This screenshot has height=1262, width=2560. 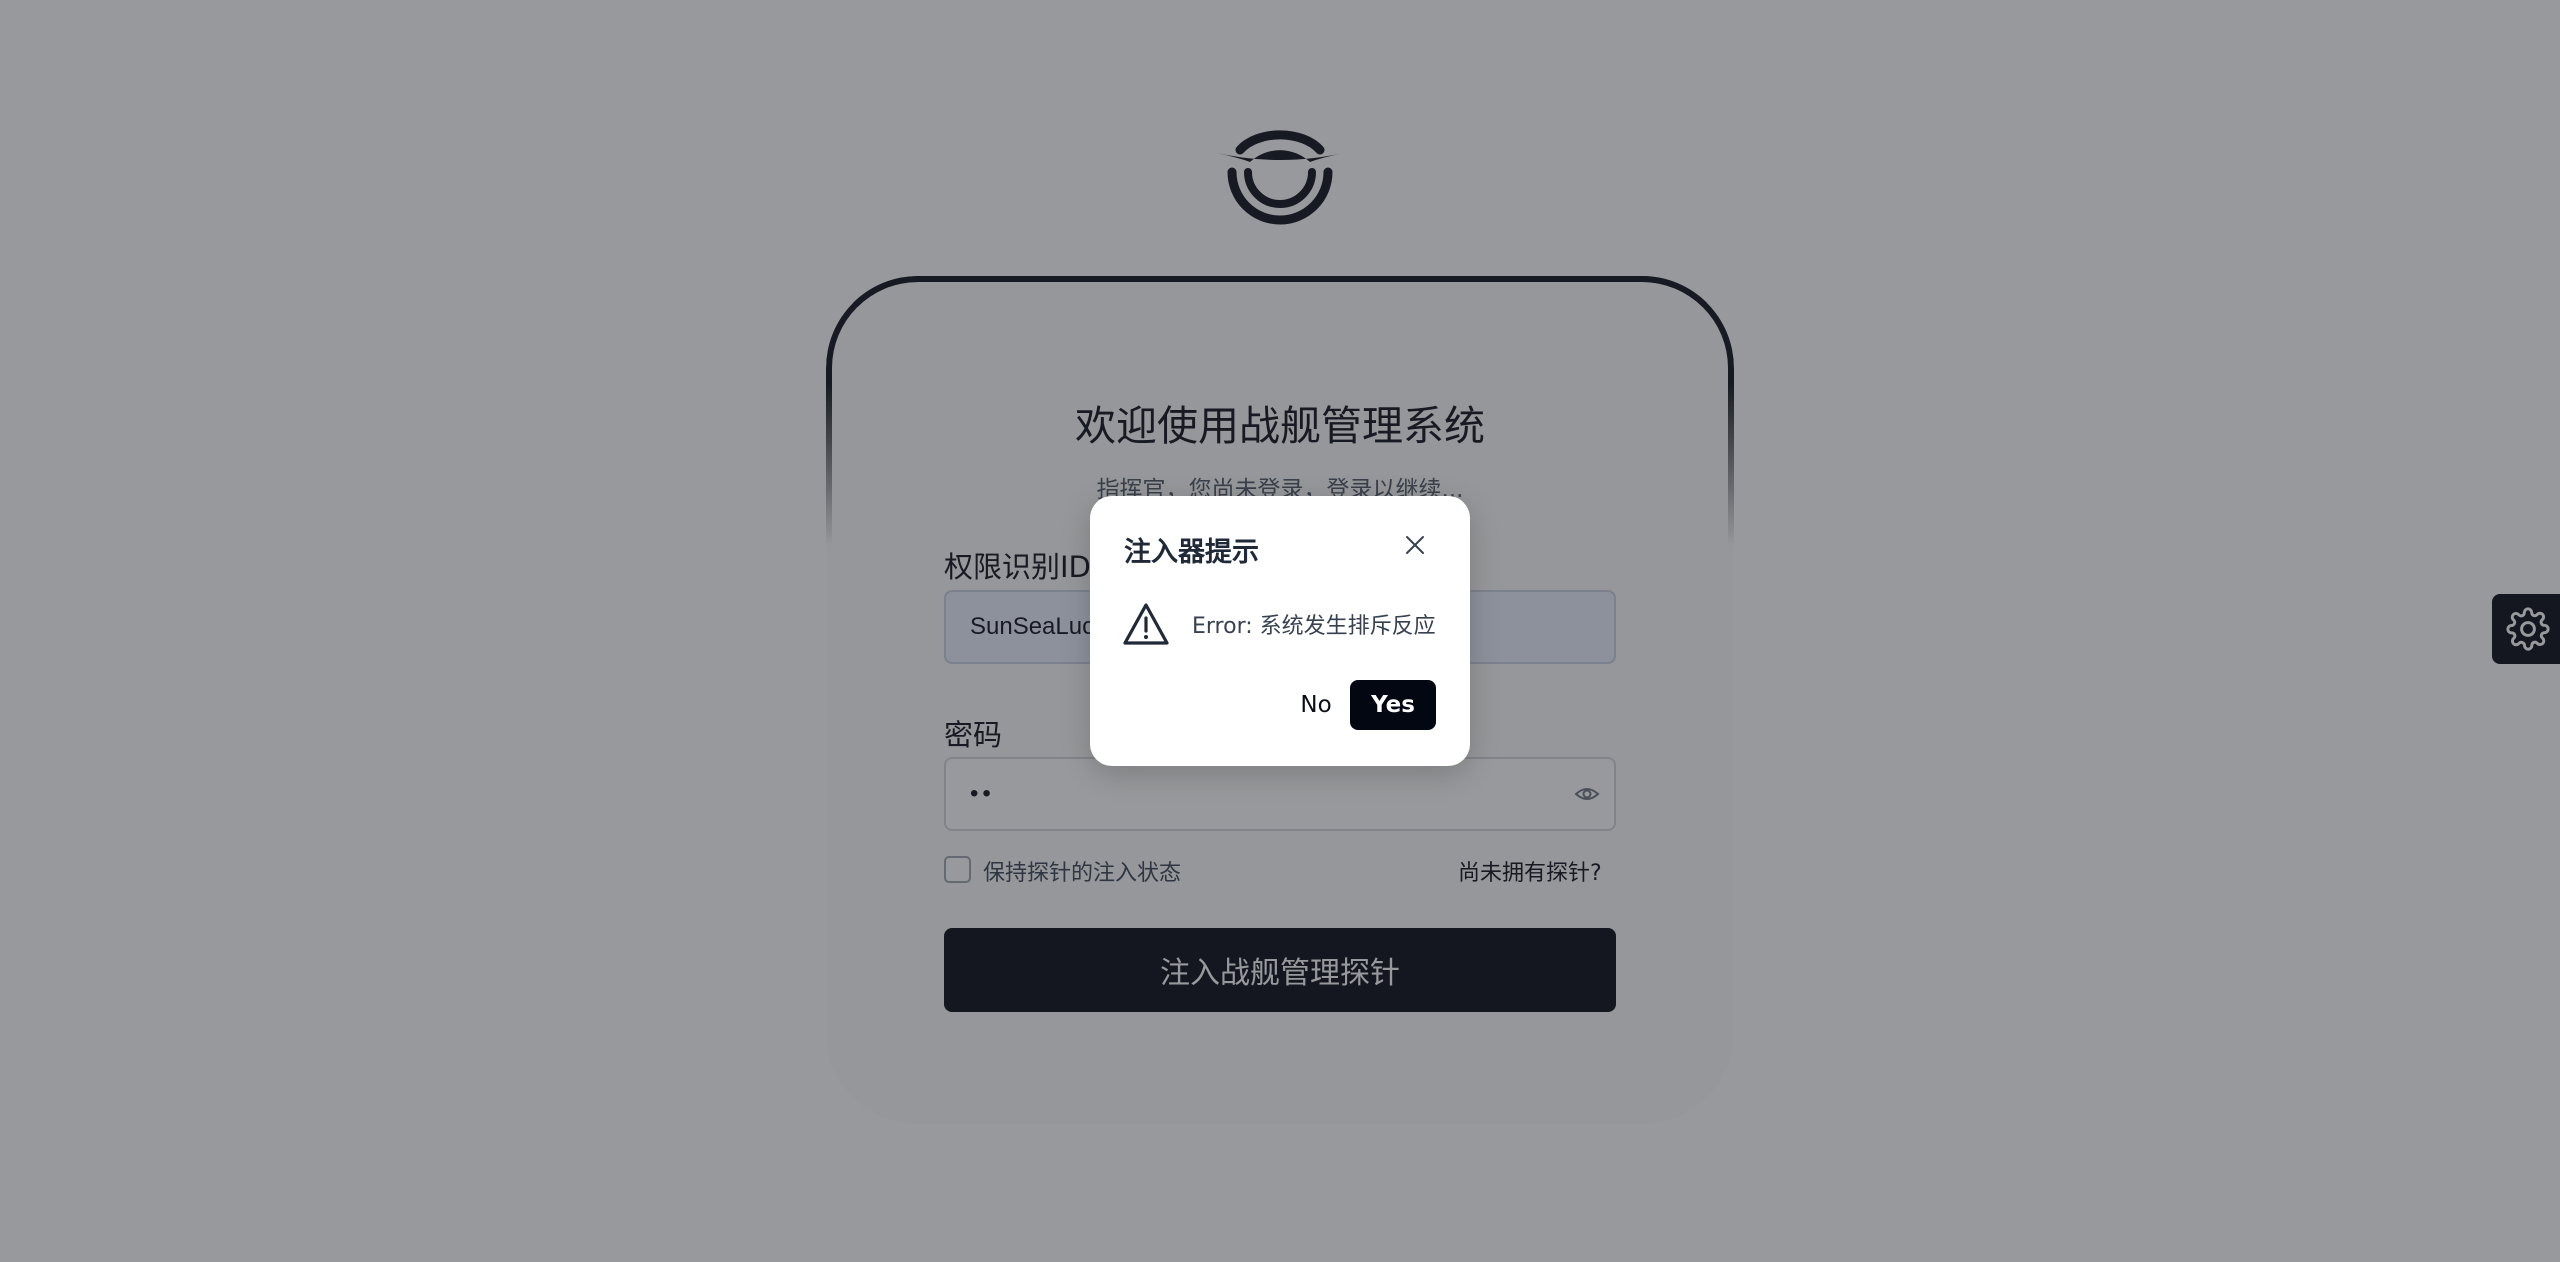 I want to click on dialog-title: 注入器提示, so click(x=1191, y=552).